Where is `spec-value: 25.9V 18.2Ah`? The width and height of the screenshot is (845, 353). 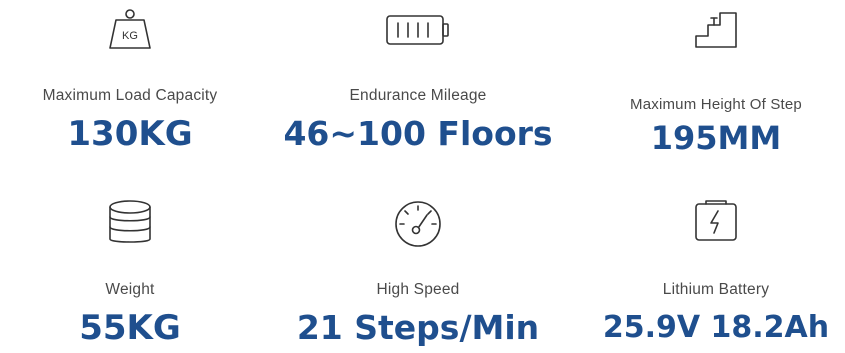 spec-value: 25.9V 18.2Ah is located at coordinates (716, 327).